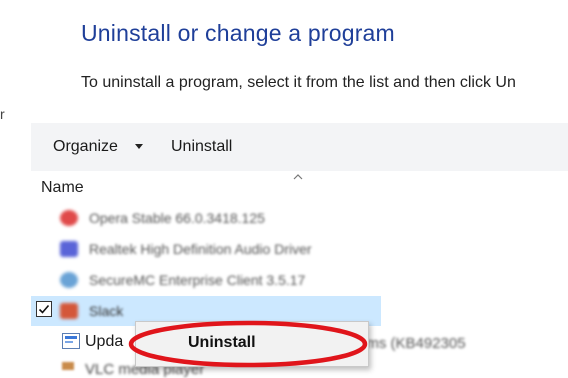 The image size is (568, 378). What do you see at coordinates (69, 249) in the screenshot?
I see `realtek-icon` at bounding box center [69, 249].